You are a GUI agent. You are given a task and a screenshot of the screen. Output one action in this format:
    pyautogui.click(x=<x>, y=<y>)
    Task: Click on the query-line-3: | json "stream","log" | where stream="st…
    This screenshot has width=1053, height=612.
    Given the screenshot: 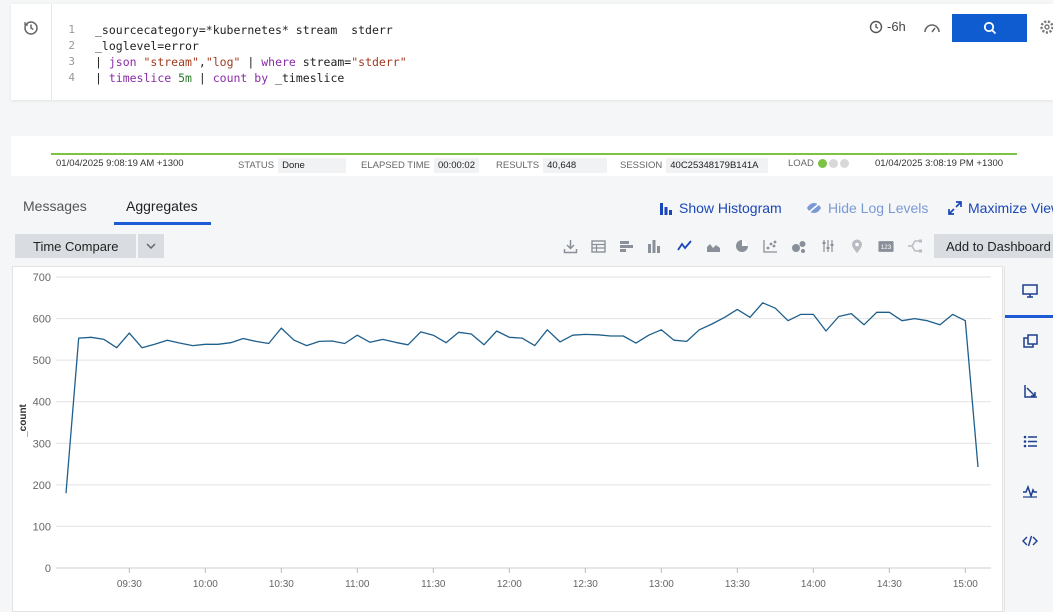 What is the action you would take?
    pyautogui.click(x=251, y=62)
    